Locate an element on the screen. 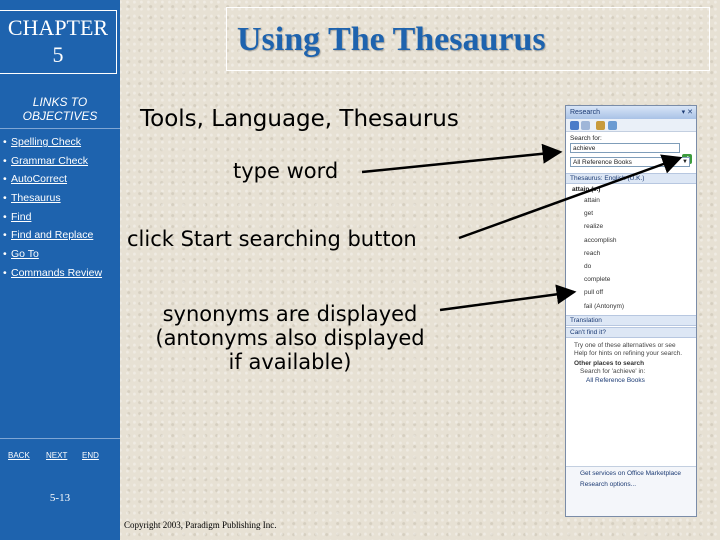  all-reference-books-link: All Reference Books is located at coordinates (631, 380).